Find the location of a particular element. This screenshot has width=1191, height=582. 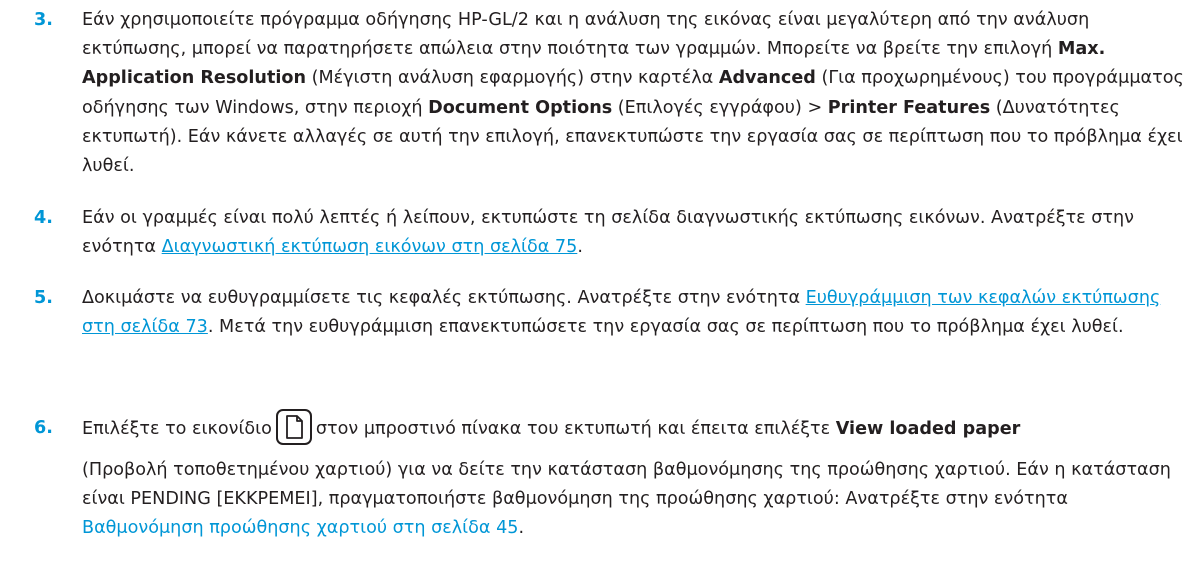

text-run: (Μέγιστη ανάλυση εφαρμογής) στην καρτέλα is located at coordinates (512, 78).